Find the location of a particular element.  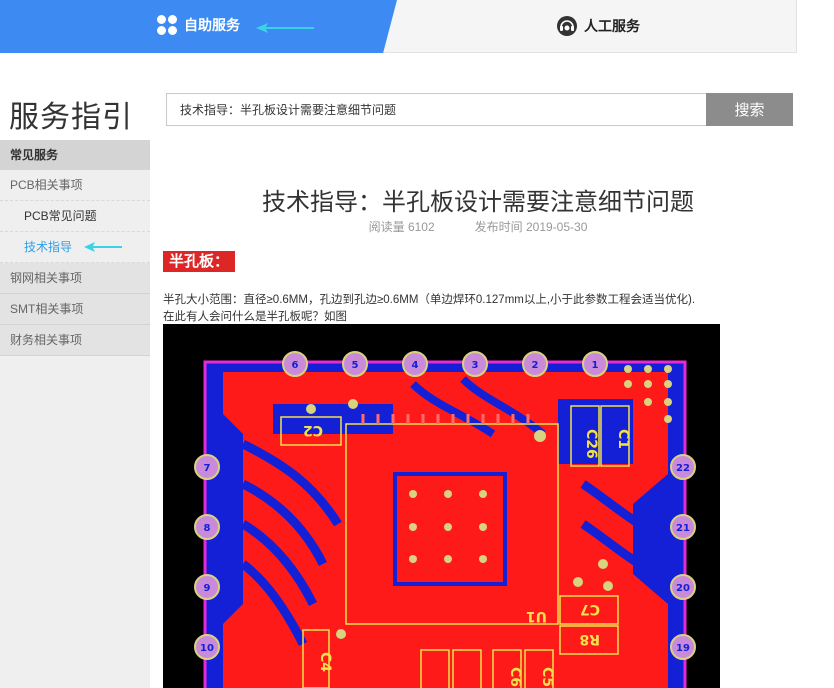

sidebar-item-tech-guide: 技术指导 is located at coordinates (75, 247).